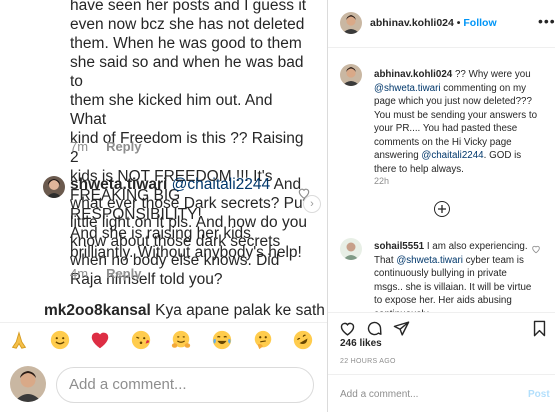  What do you see at coordinates (536, 249) in the screenshot?
I see `like-heart-icon` at bounding box center [536, 249].